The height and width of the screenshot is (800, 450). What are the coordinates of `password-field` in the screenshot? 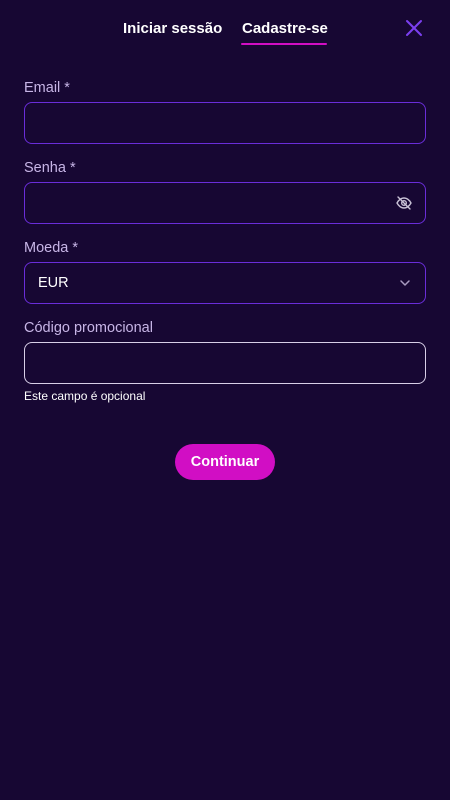 It's located at (225, 203).